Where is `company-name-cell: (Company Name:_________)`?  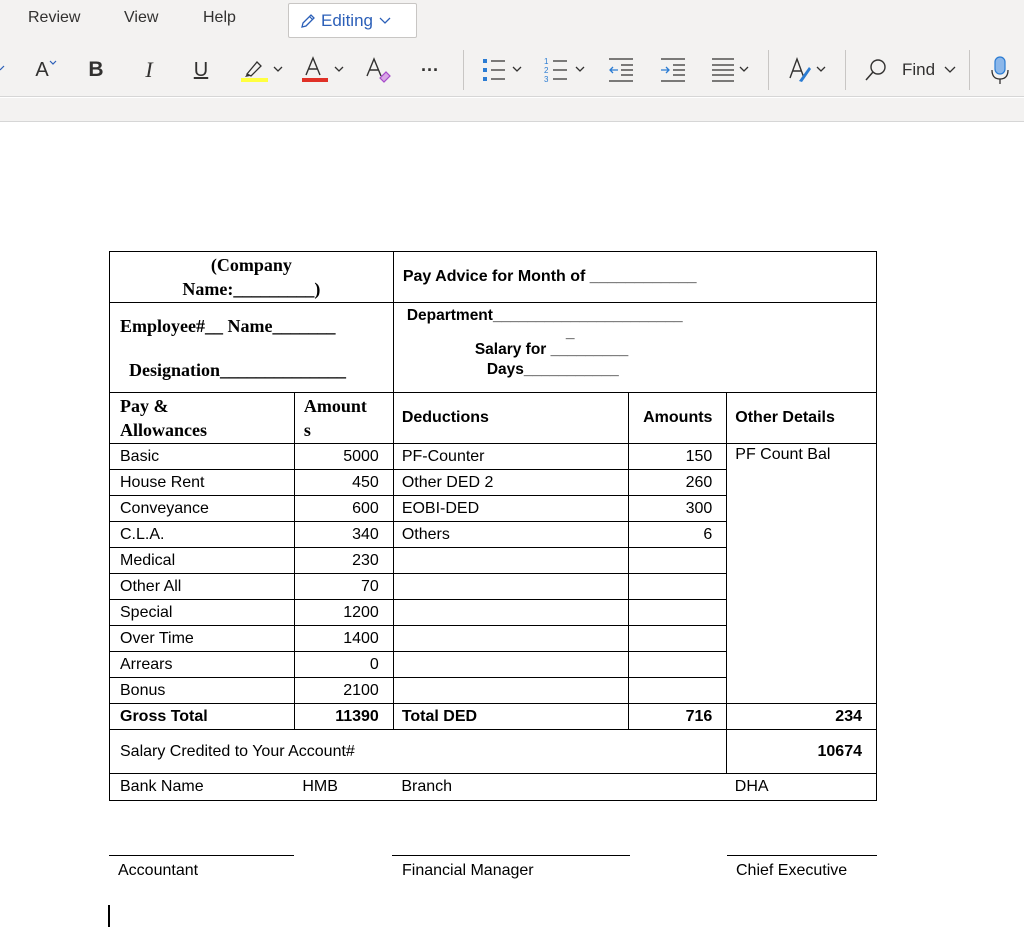
company-name-cell: (Company Name:_________) is located at coordinates (251, 277).